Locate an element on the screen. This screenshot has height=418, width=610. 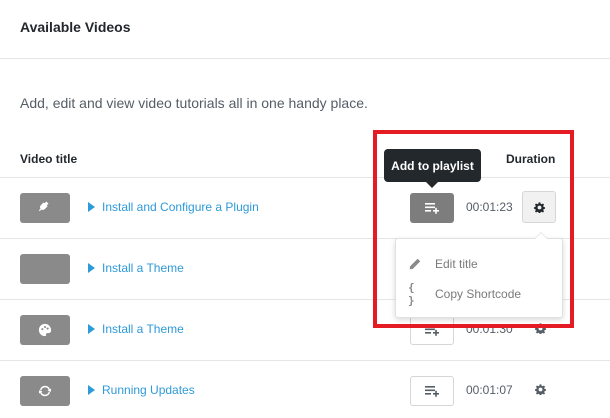
panel-title: Available Videos is located at coordinates (75, 27).